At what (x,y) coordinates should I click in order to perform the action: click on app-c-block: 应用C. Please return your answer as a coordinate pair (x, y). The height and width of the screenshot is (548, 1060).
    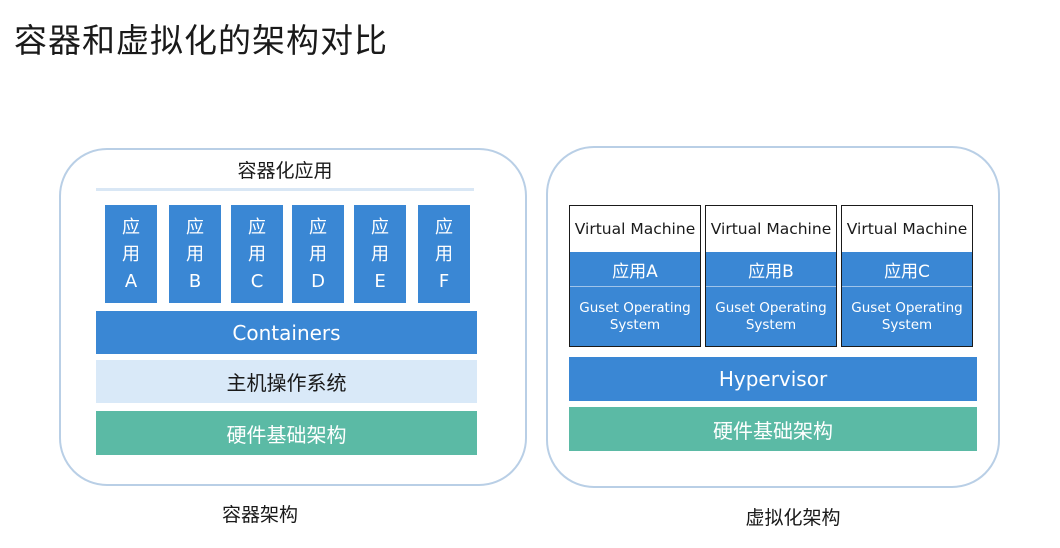
    Looking at the image, I should click on (257, 254).